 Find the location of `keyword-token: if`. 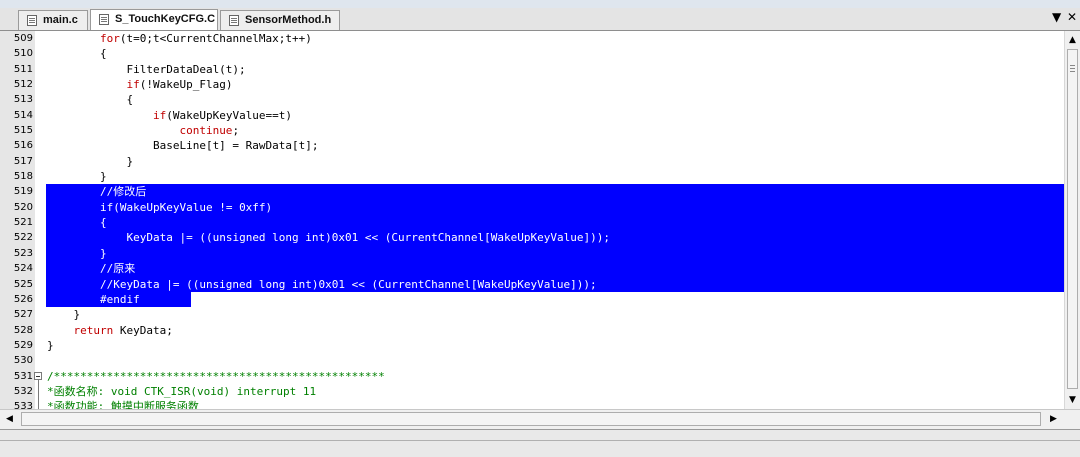

keyword-token: if is located at coordinates (106, 207).